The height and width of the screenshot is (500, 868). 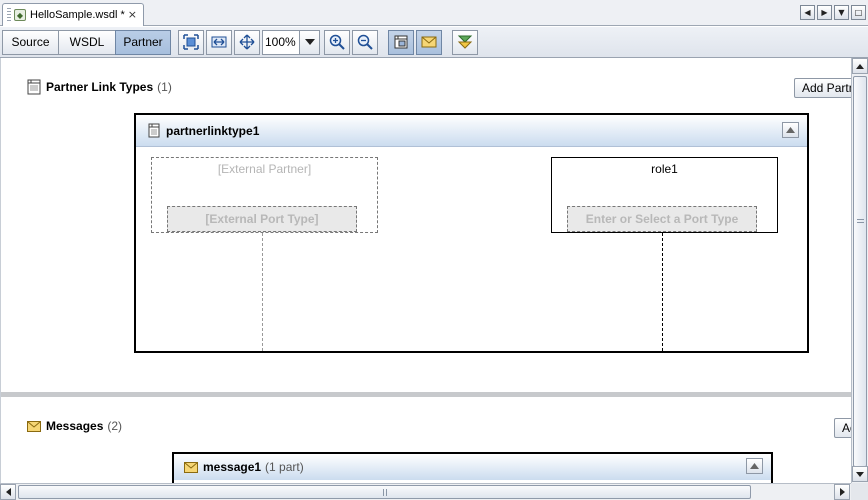 What do you see at coordinates (212, 131) in the screenshot?
I see `partner-link-type-name: partnerlinktype1` at bounding box center [212, 131].